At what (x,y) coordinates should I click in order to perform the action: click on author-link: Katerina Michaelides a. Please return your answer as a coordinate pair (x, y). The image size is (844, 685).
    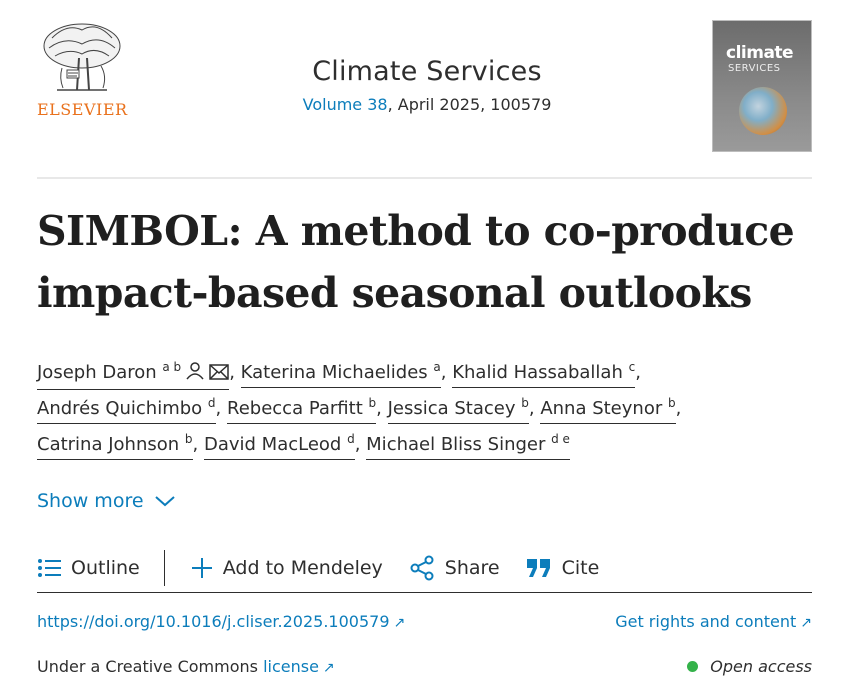
    Looking at the image, I should click on (340, 374).